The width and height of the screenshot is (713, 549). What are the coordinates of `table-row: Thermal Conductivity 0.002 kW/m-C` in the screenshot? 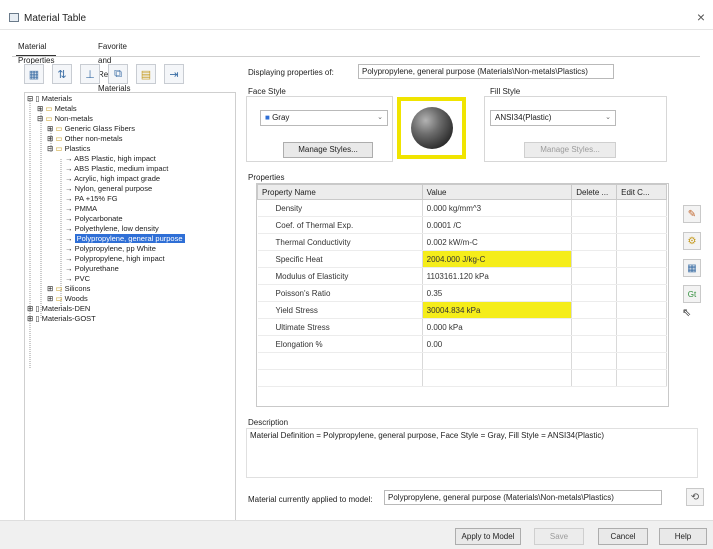 It's located at (462, 242).